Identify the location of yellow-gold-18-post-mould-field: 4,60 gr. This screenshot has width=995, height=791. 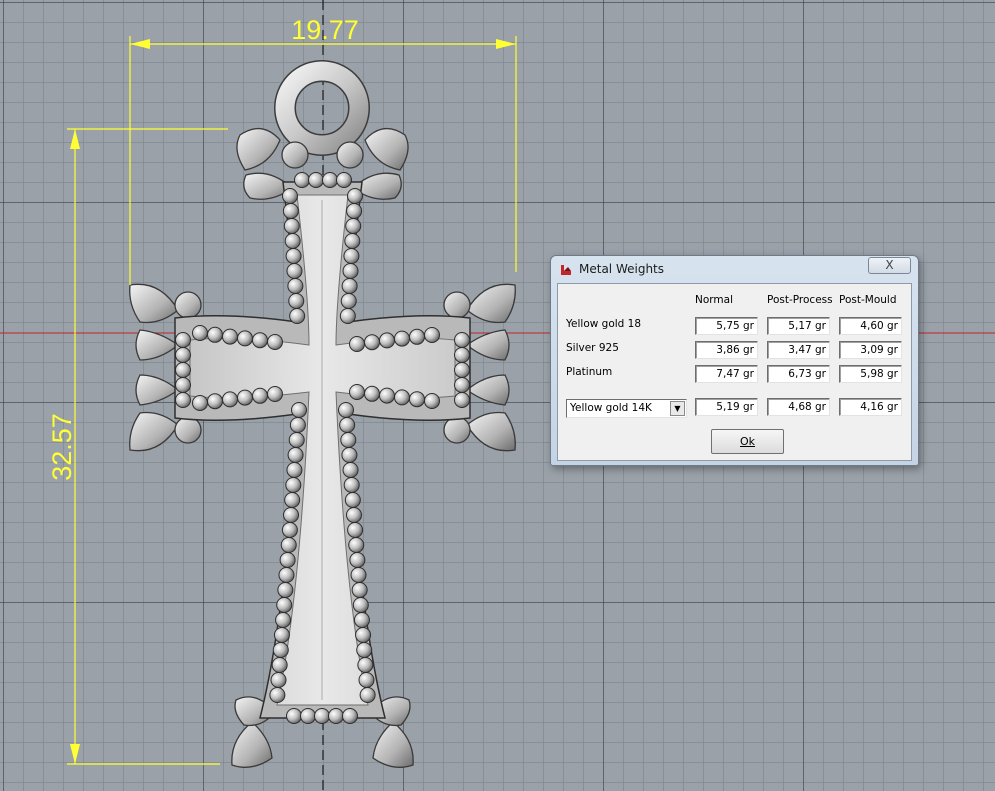
(870, 326).